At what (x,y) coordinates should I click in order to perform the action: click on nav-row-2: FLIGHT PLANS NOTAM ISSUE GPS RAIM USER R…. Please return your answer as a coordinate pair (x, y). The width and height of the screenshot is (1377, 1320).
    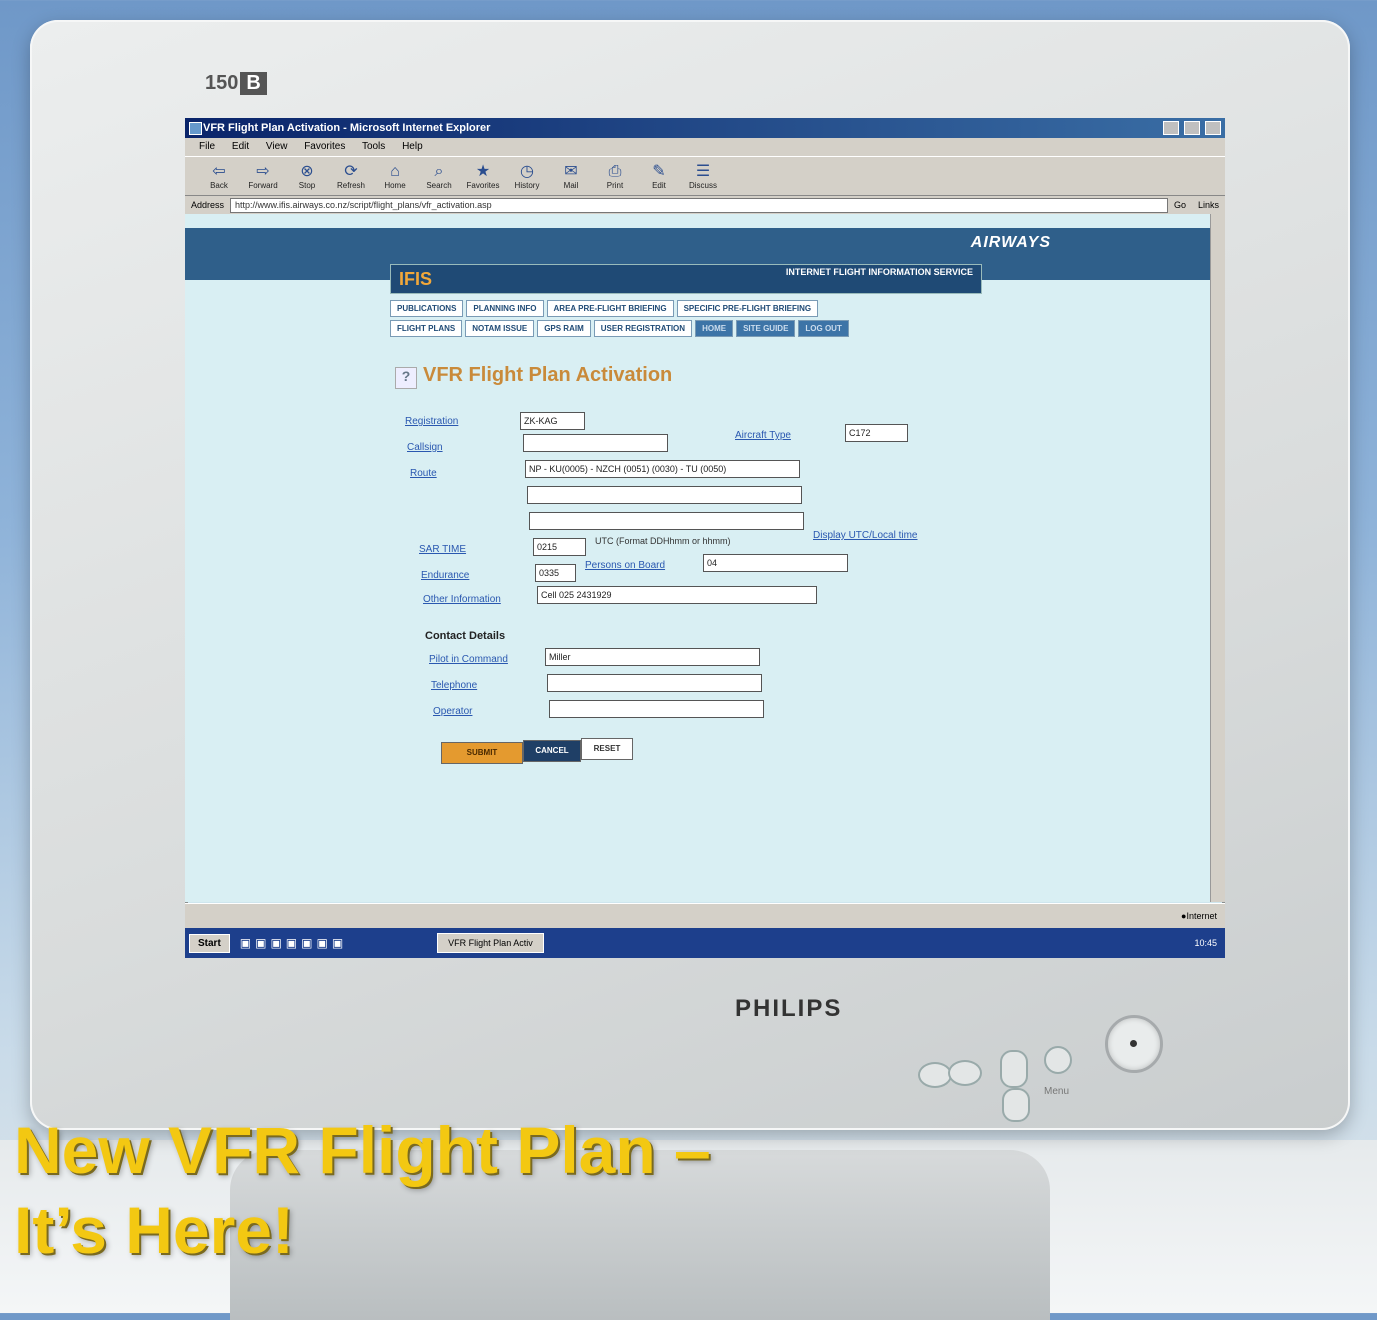
    Looking at the image, I should click on (621, 328).